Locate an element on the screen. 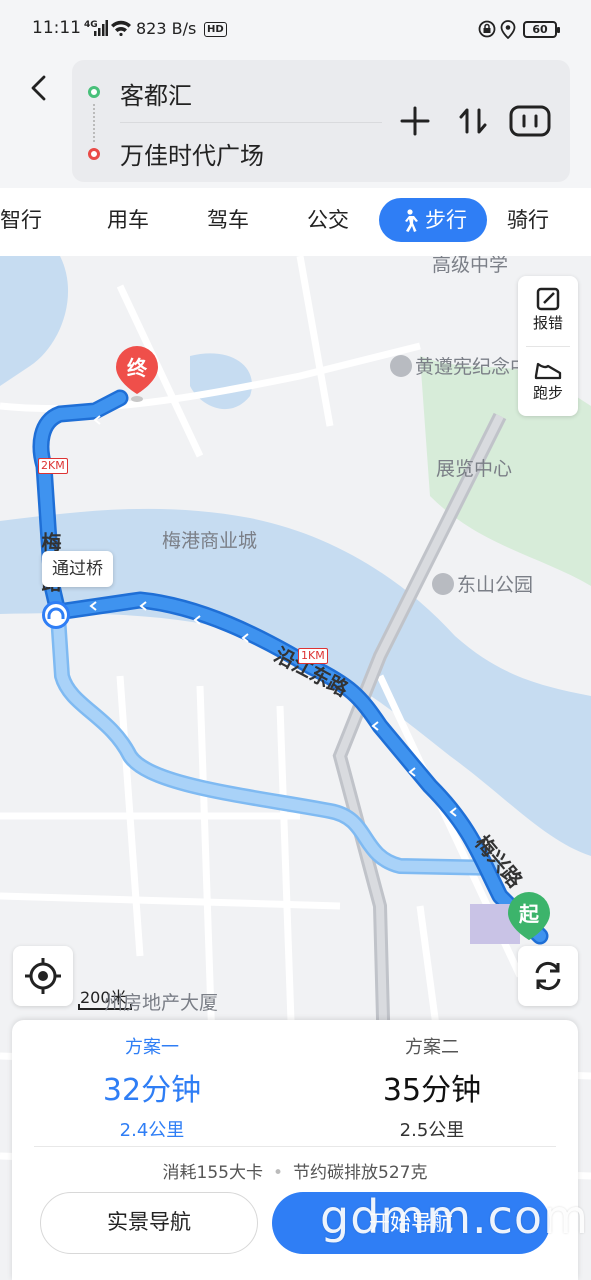 The height and width of the screenshot is (1280, 591). refresh-route-button is located at coordinates (548, 976).